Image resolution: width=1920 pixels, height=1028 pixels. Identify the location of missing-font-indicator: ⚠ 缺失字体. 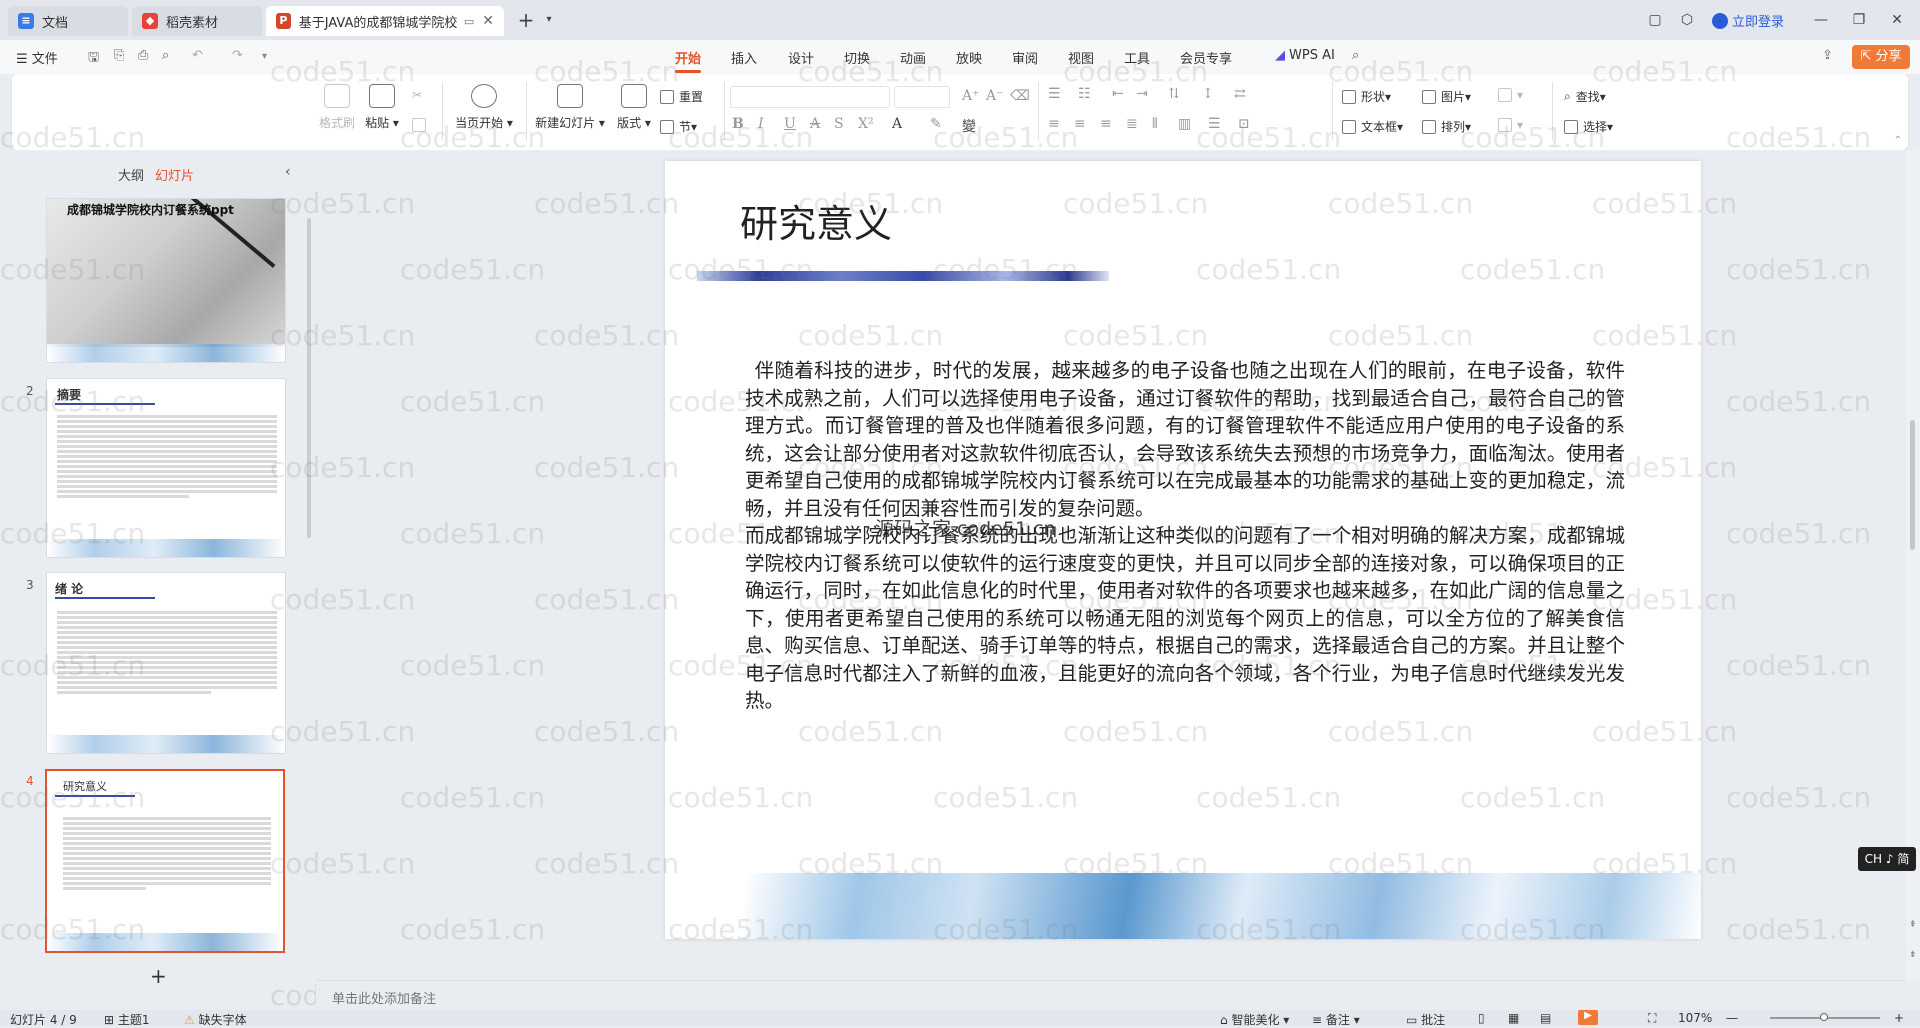
(215, 1019).